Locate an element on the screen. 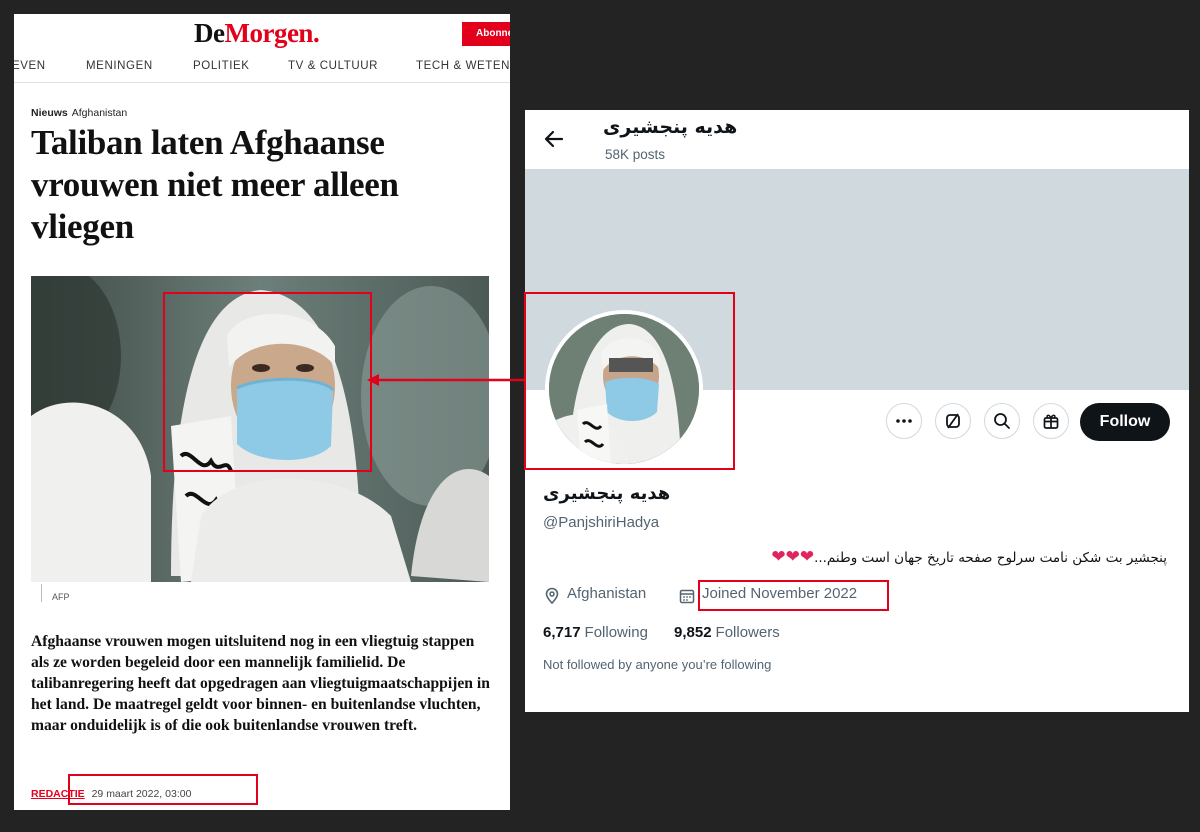 Image resolution: width=1200 pixels, height=832 pixels. photo-credit-divider is located at coordinates (41, 593).